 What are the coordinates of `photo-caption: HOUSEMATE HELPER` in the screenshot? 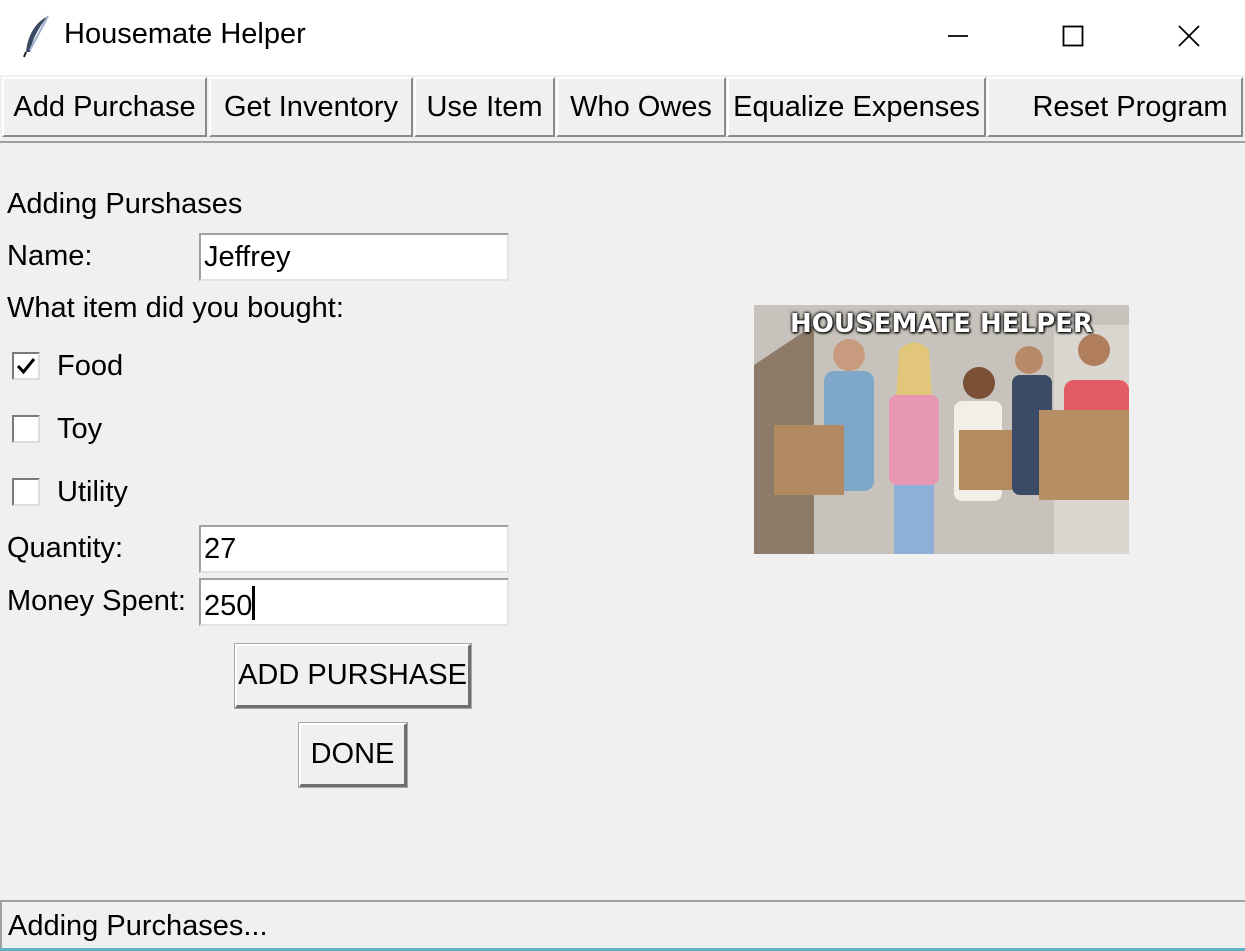 It's located at (941, 324).